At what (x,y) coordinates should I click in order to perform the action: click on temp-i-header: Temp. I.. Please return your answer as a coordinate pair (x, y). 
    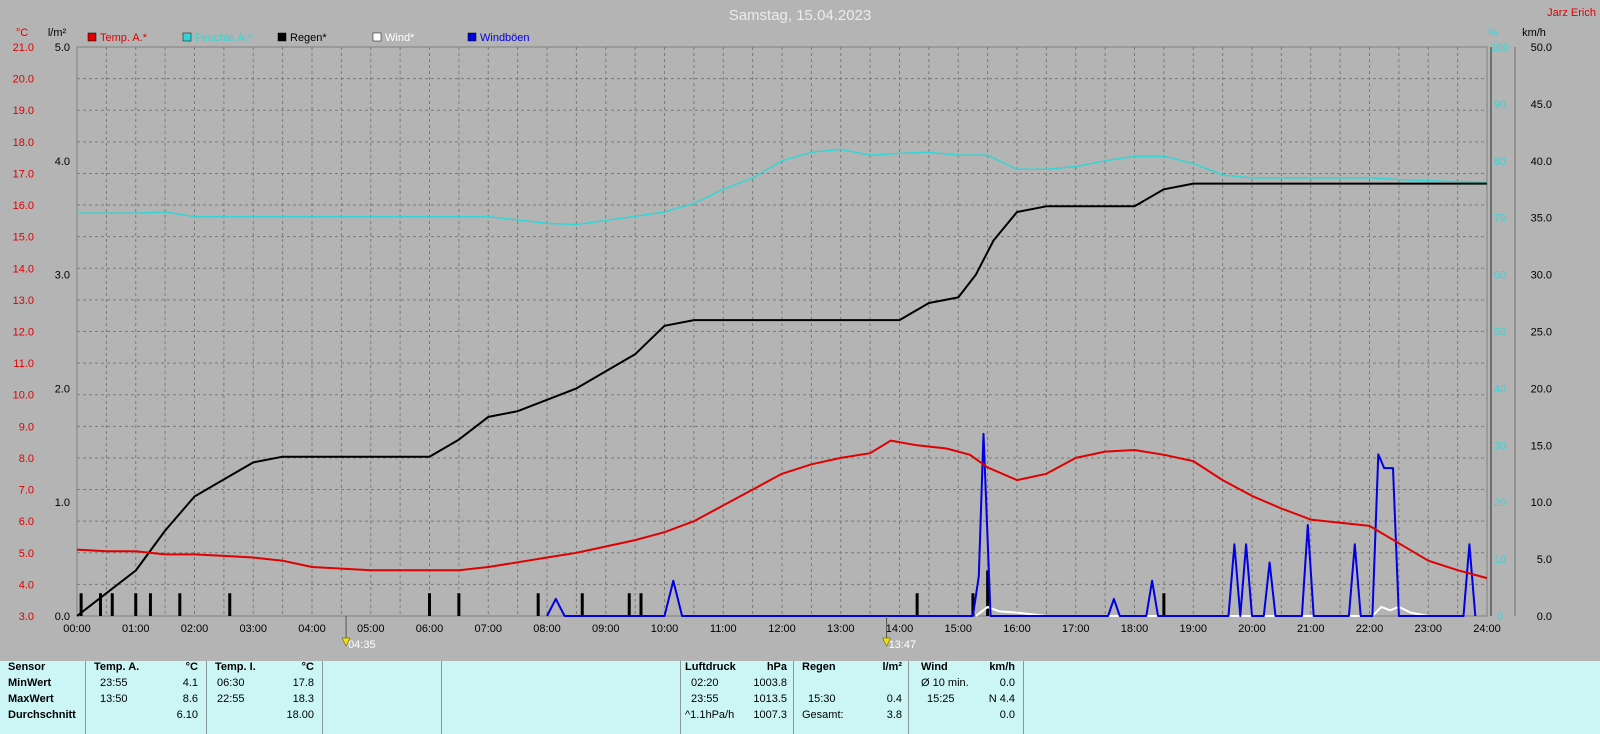
    Looking at the image, I should click on (235, 667).